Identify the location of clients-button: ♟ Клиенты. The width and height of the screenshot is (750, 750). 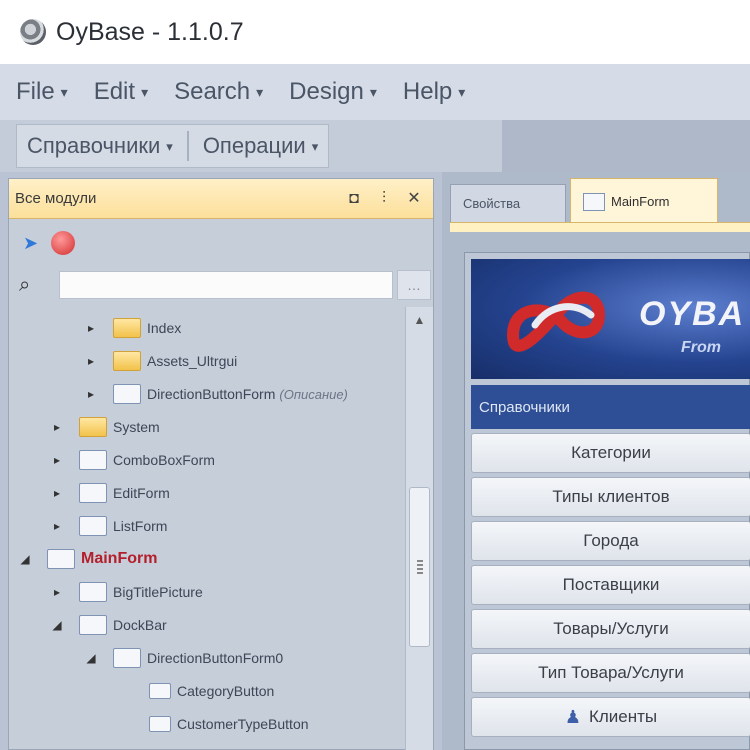
(610, 717).